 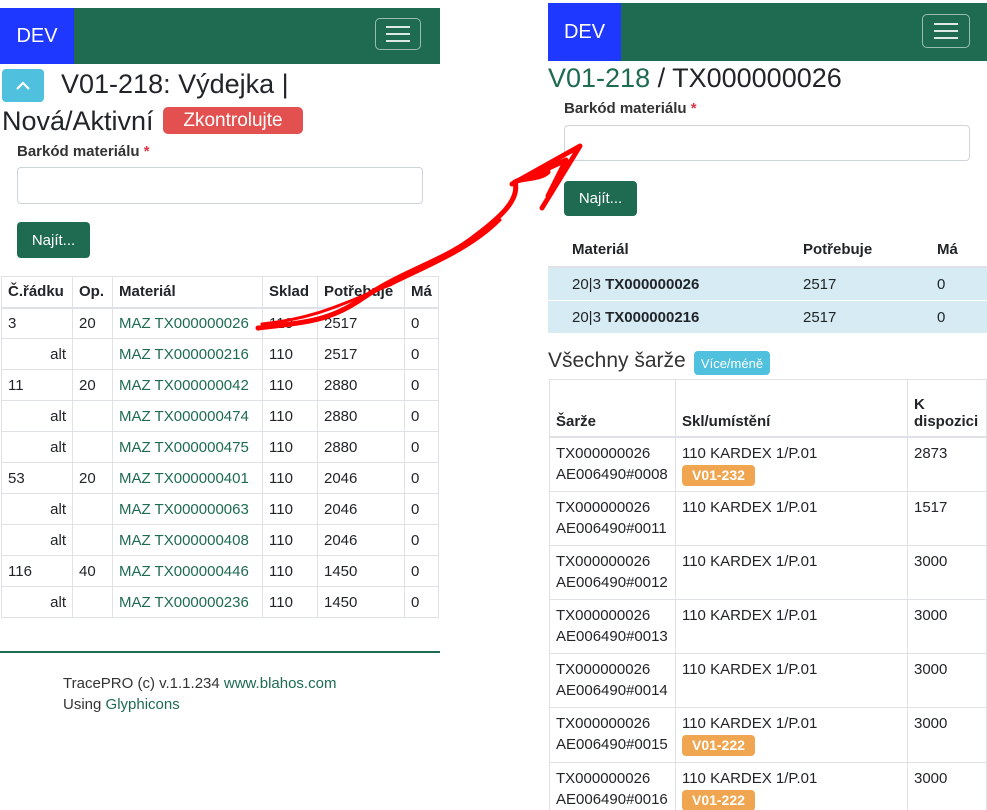 I want to click on col-location-header: Skl/umístění, so click(x=791, y=408).